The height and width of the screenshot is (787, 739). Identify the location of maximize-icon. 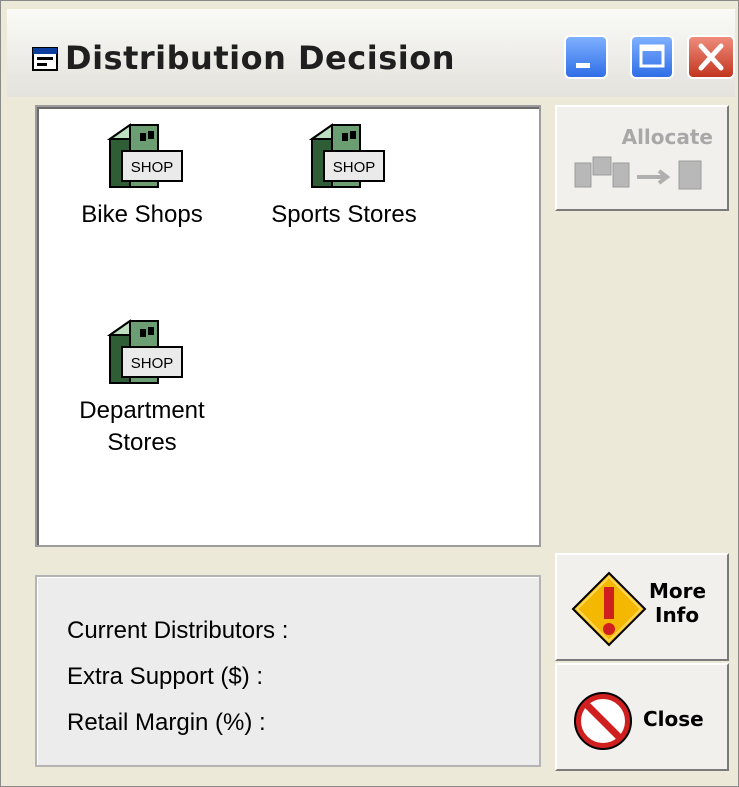
(652, 56).